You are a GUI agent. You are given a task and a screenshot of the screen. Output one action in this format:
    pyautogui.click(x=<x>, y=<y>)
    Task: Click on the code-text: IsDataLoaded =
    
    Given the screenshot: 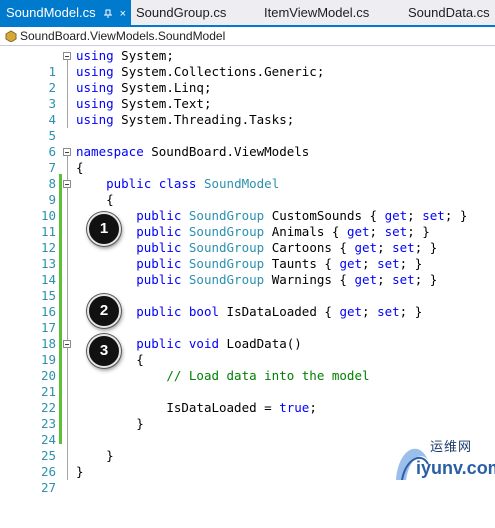 What is the action you would take?
    pyautogui.click(x=223, y=407)
    